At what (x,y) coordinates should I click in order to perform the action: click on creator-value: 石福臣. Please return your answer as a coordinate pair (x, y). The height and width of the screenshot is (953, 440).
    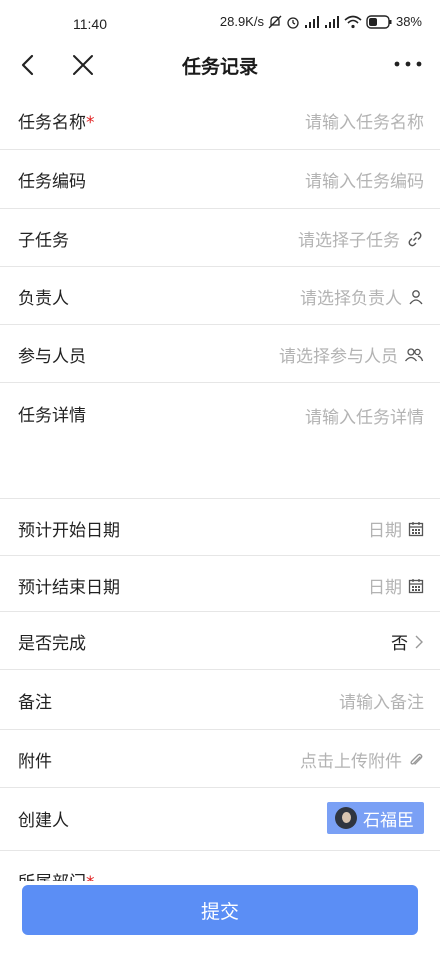
    Looking at the image, I should click on (375, 818).